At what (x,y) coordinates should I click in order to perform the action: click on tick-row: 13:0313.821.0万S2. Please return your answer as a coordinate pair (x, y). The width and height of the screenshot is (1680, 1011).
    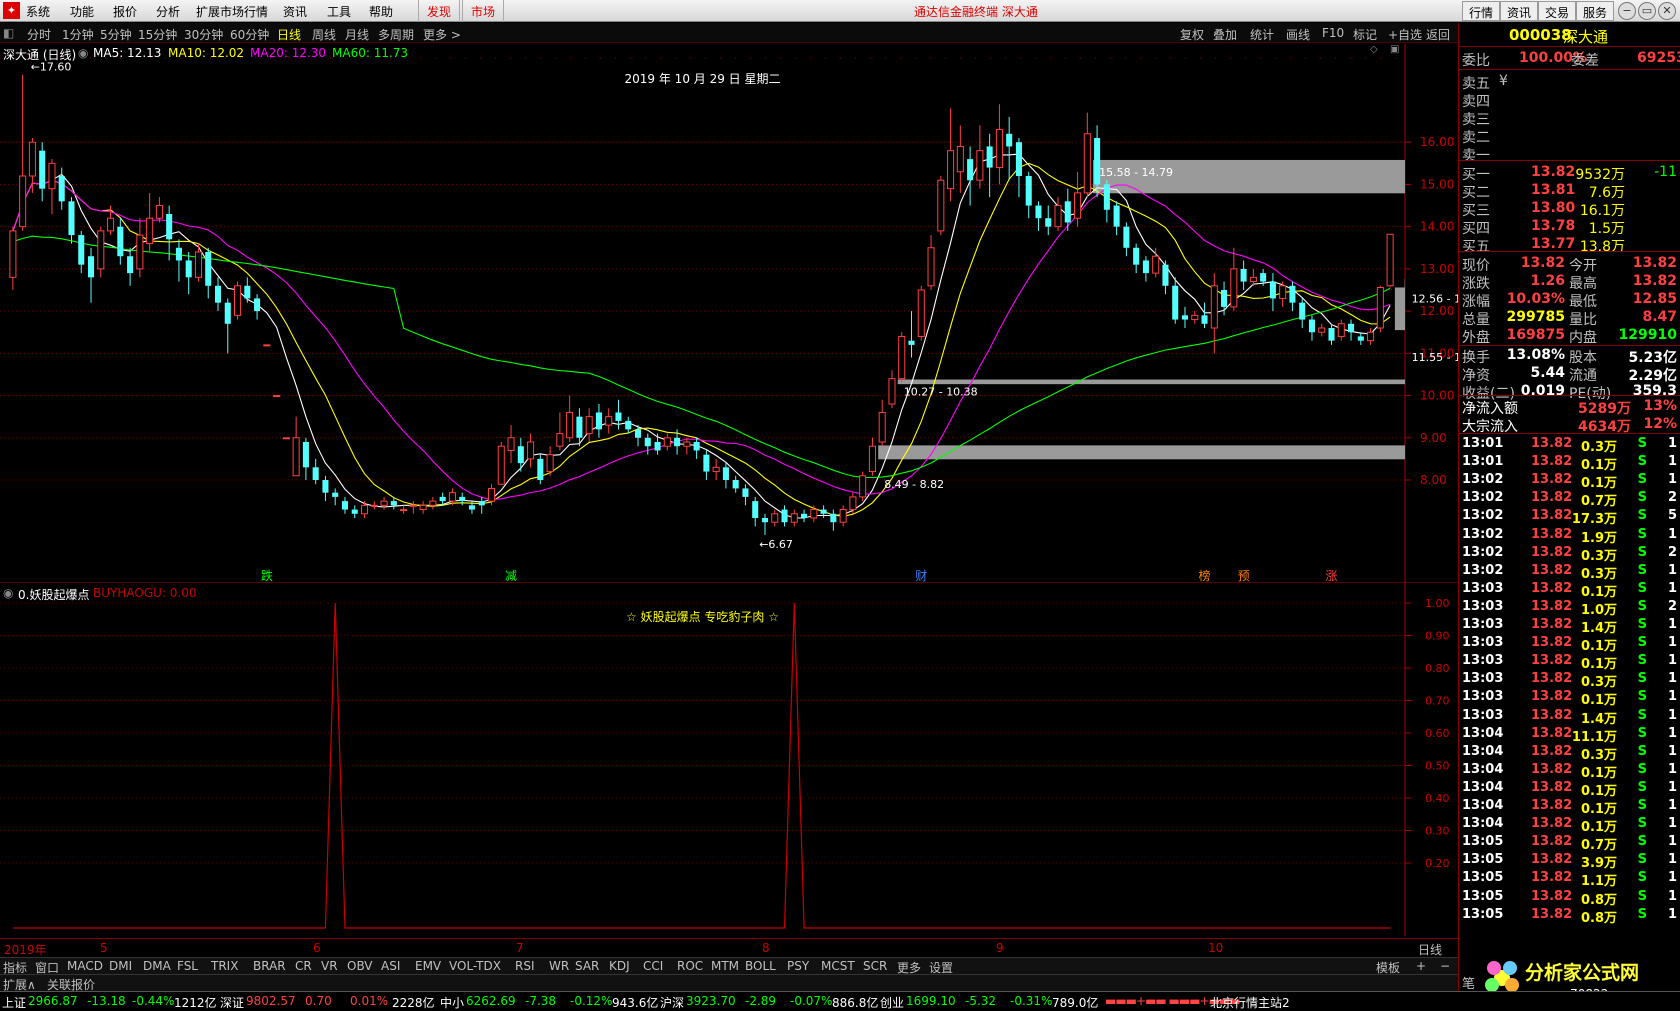
    Looking at the image, I should click on (1569, 608).